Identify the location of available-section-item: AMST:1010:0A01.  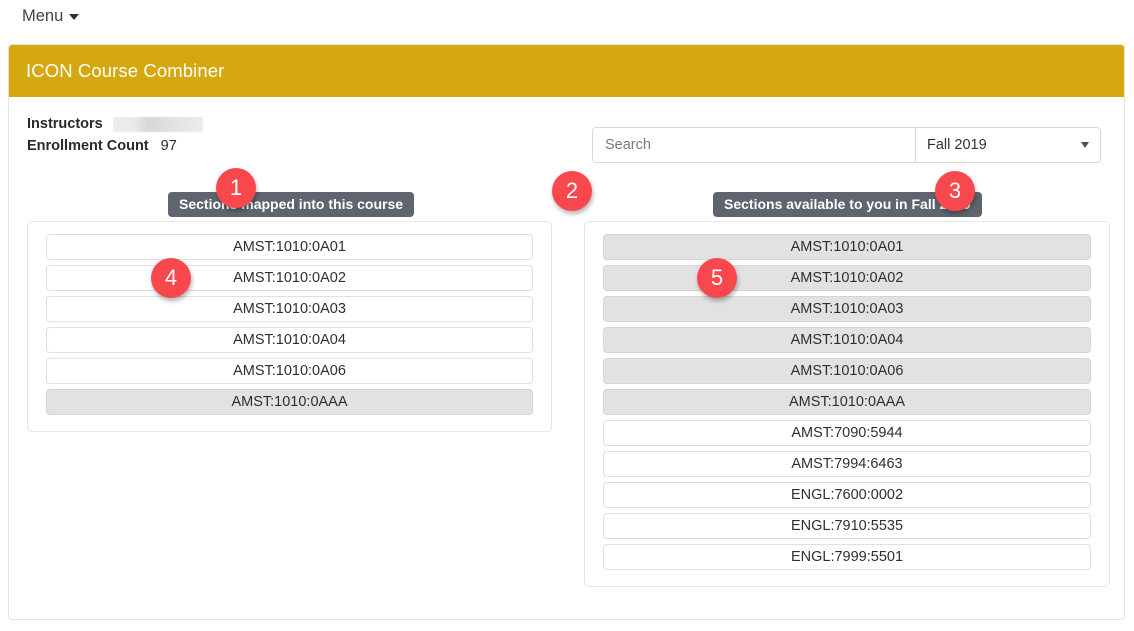
(847, 247).